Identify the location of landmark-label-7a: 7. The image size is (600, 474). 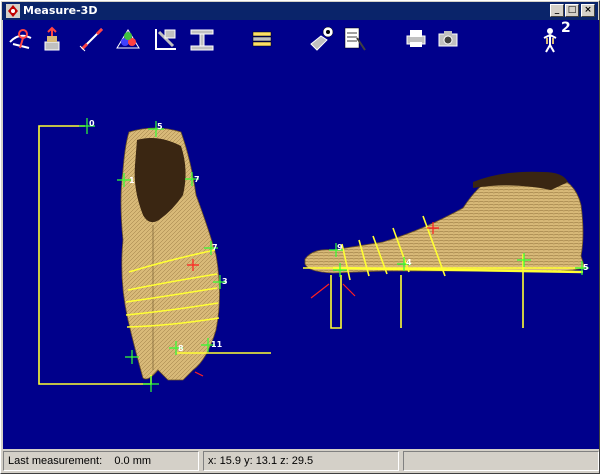
(197, 179).